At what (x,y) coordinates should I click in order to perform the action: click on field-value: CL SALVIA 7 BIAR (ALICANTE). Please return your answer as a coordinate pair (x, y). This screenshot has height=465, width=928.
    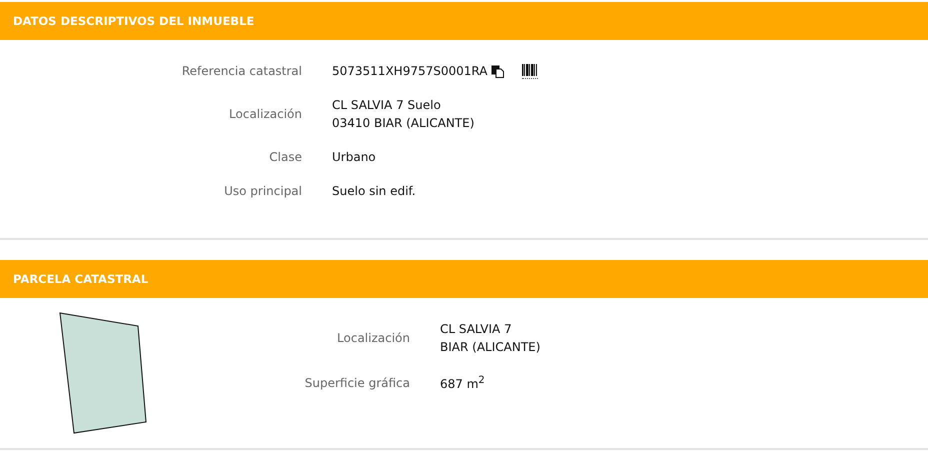
    Looking at the image, I should click on (490, 338).